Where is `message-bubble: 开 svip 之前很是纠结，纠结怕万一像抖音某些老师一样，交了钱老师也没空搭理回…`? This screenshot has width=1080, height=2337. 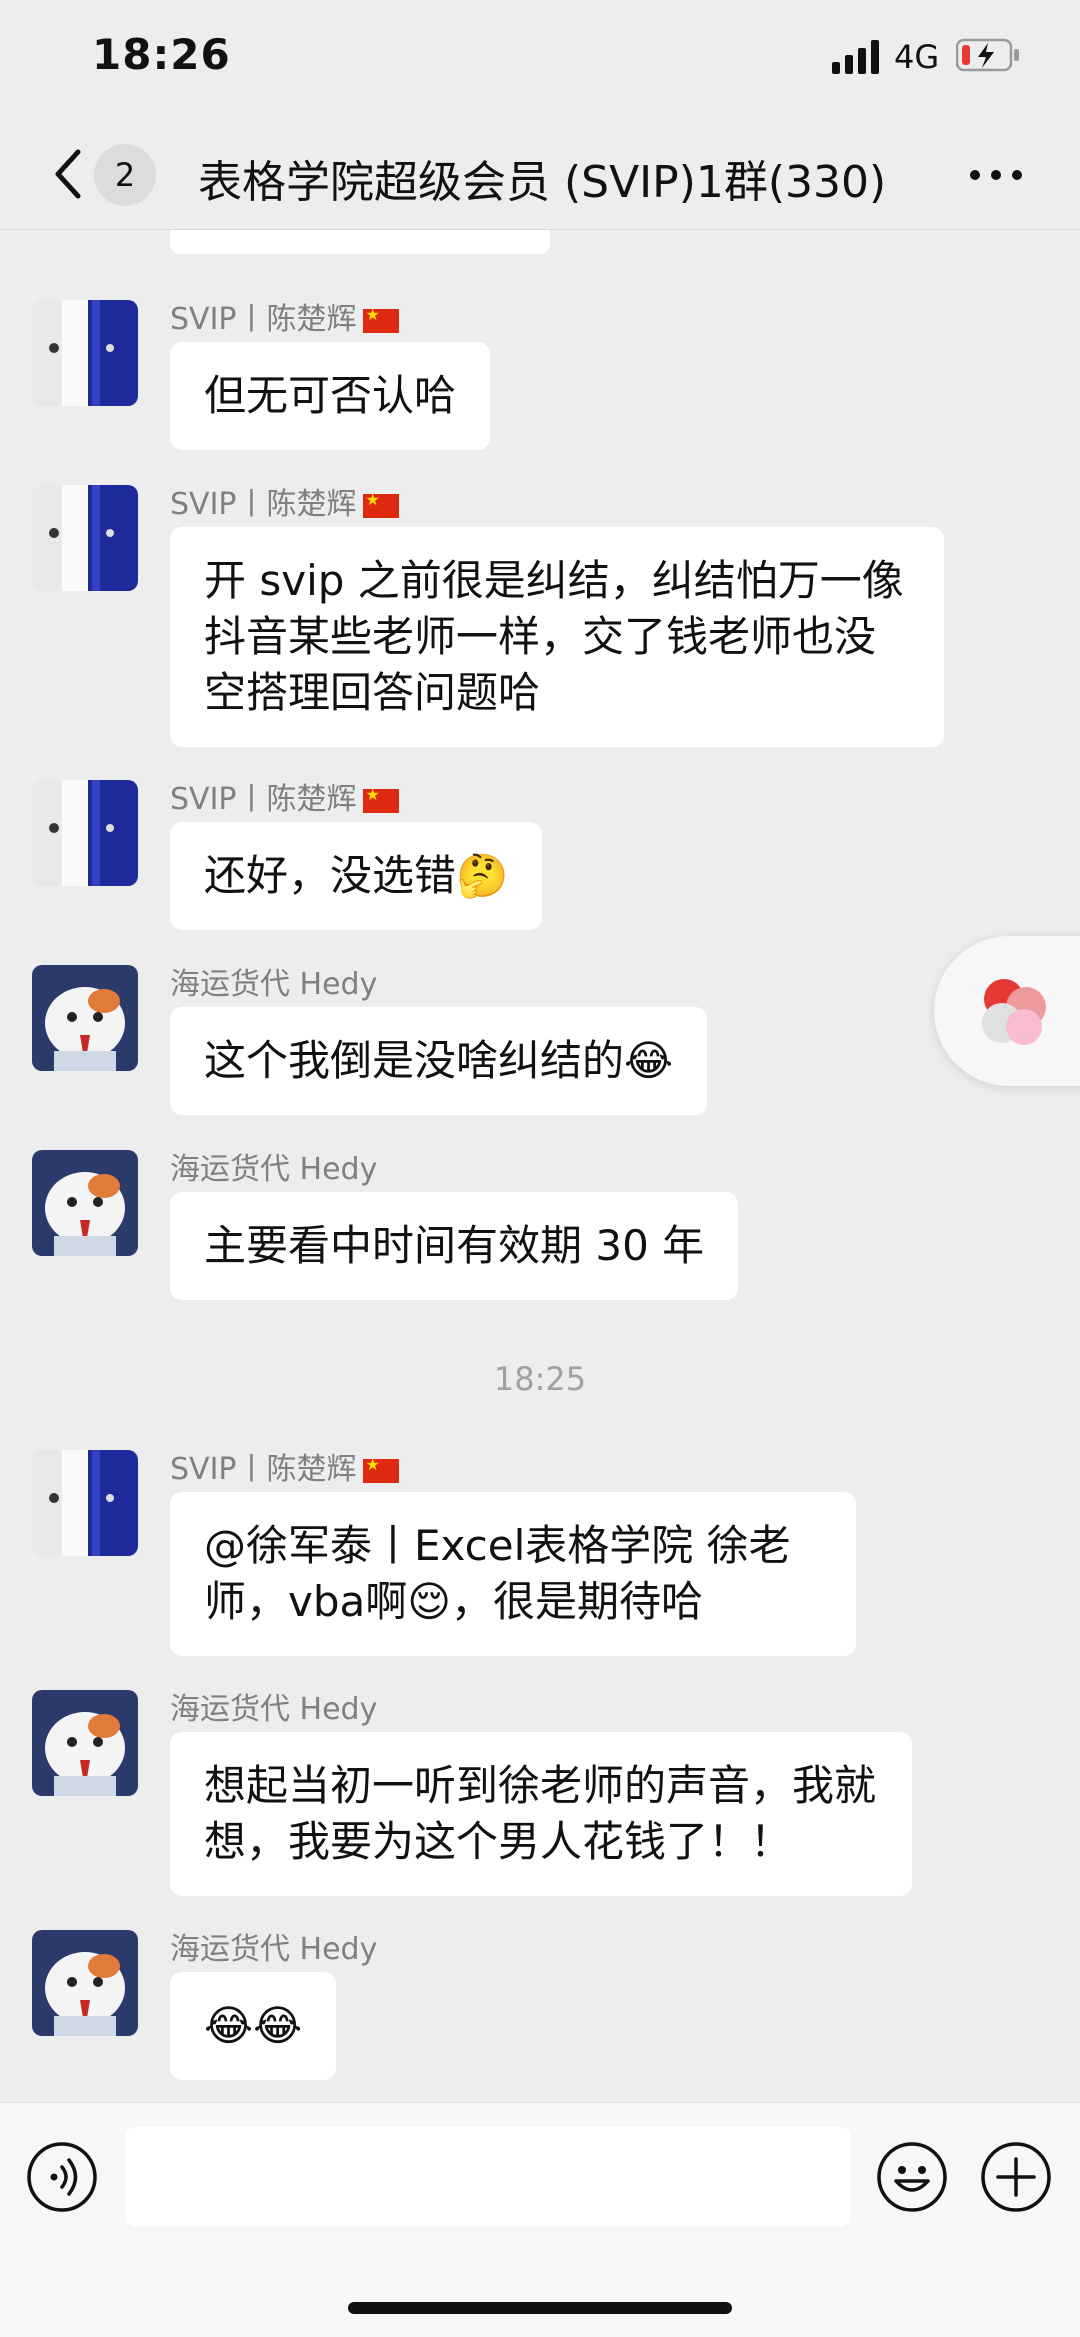 message-bubble: 开 svip 之前很是纠结，纠结怕万一像抖音某些老师一样，交了钱老师也没空搭理回… is located at coordinates (557, 637).